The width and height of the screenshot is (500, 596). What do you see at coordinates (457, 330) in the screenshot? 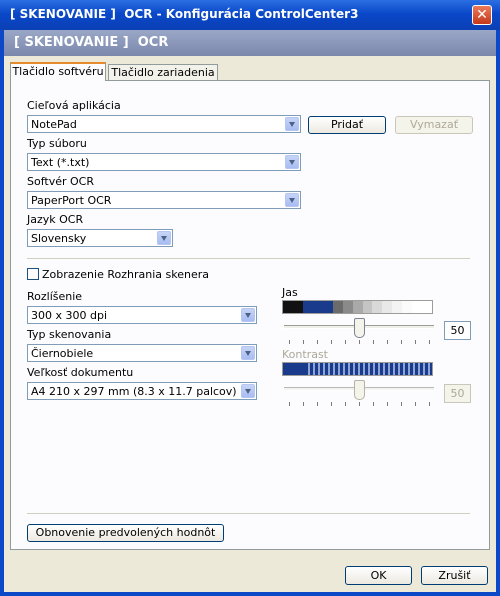
I see `brightness-value: 50` at bounding box center [457, 330].